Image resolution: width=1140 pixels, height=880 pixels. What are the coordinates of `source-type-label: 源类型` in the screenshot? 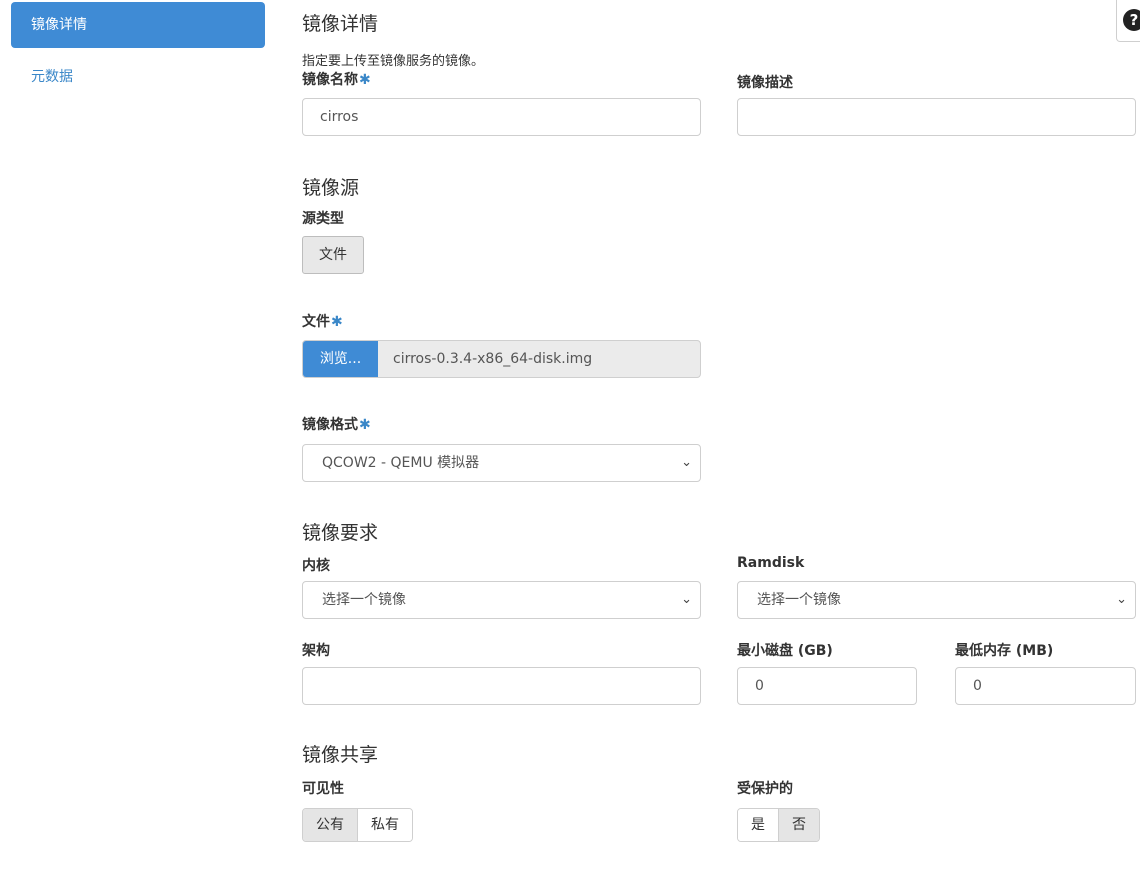 It's located at (323, 219).